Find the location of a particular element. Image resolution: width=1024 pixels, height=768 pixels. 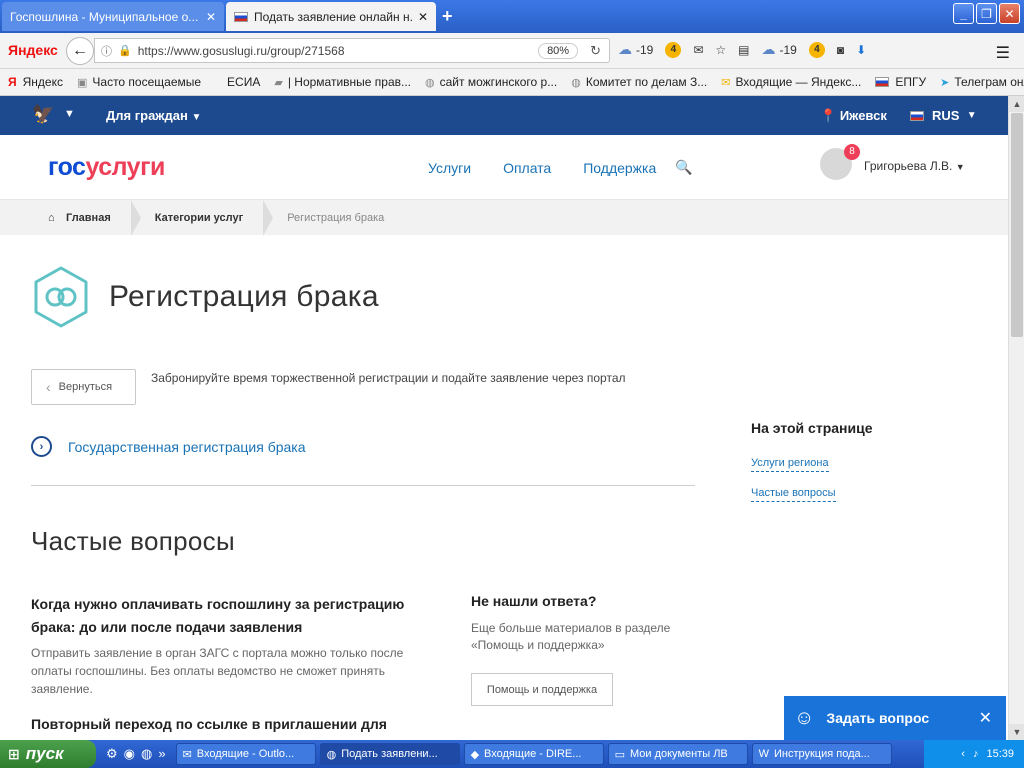

info-icon: ⓘ is located at coordinates (106, 51).